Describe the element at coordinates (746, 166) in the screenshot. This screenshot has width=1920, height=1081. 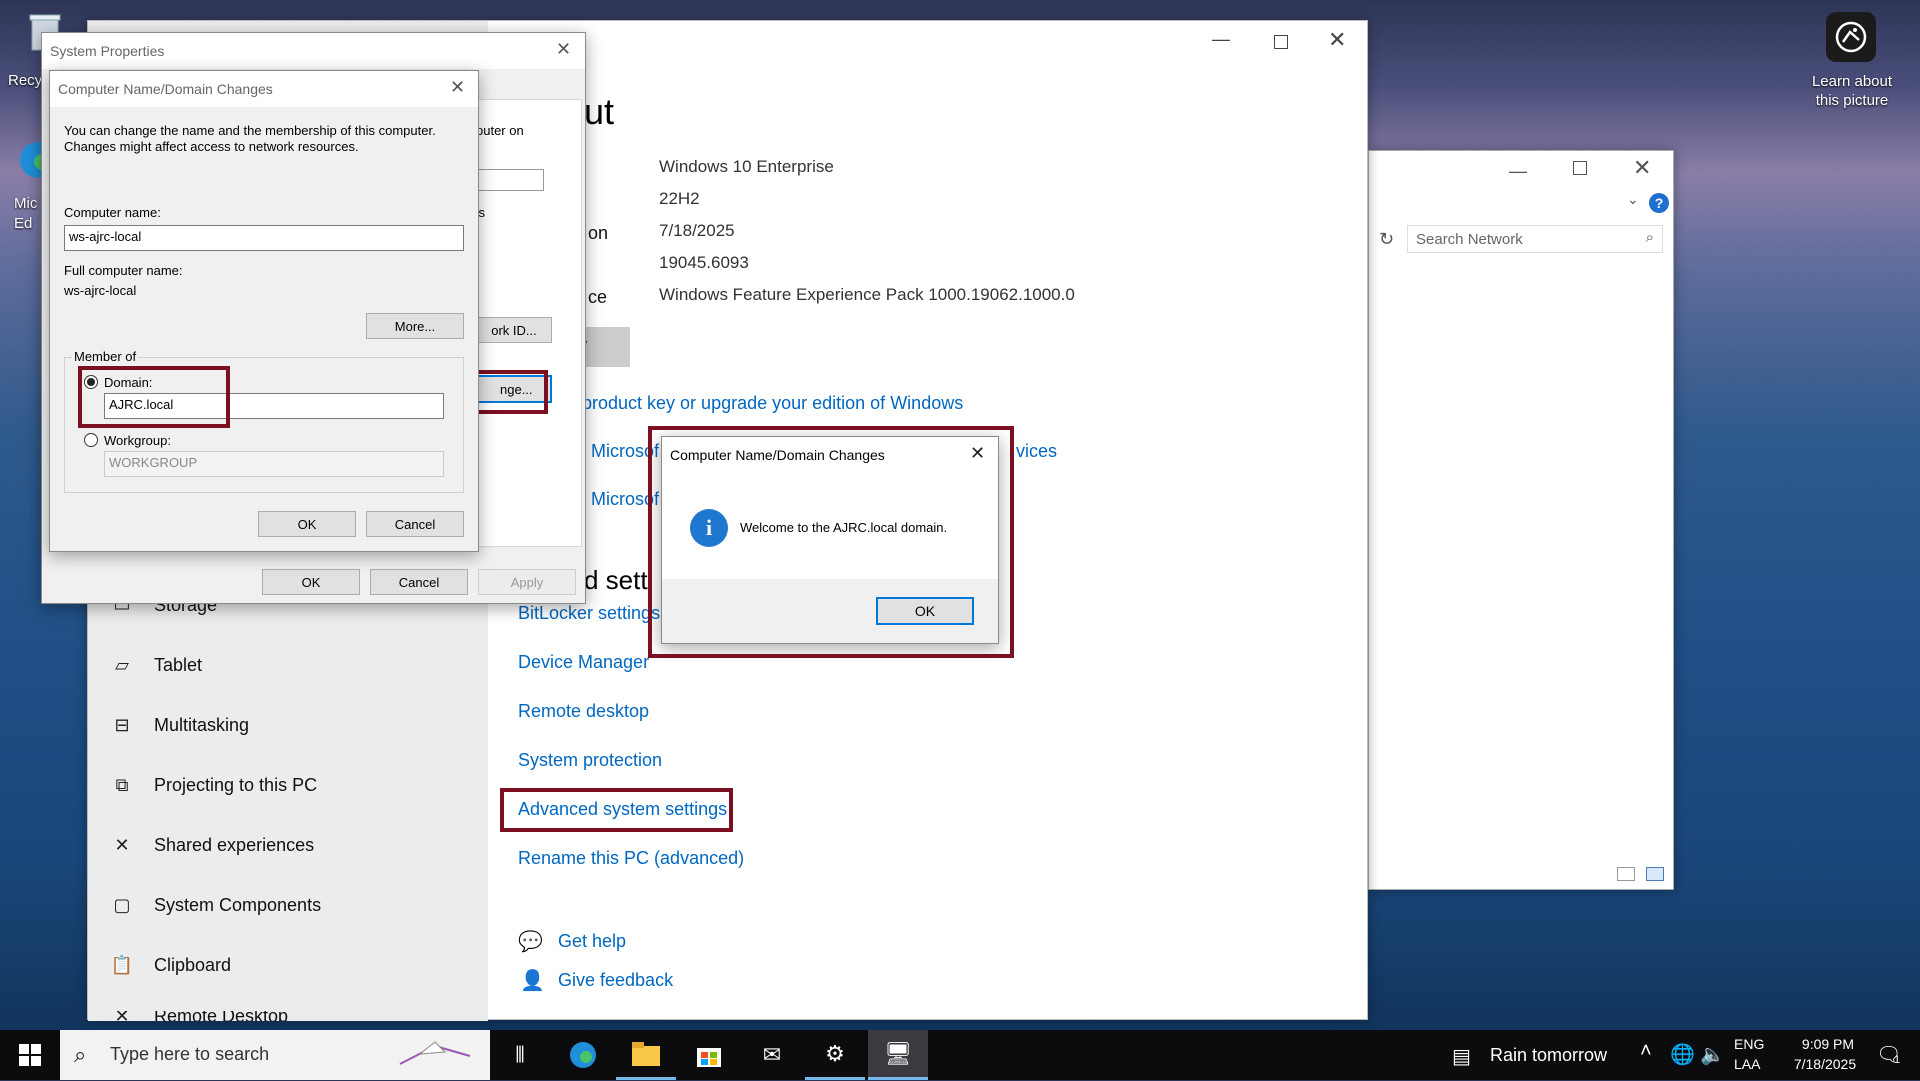
I see `spec-edition: Windows 10 Enterprise` at that location.